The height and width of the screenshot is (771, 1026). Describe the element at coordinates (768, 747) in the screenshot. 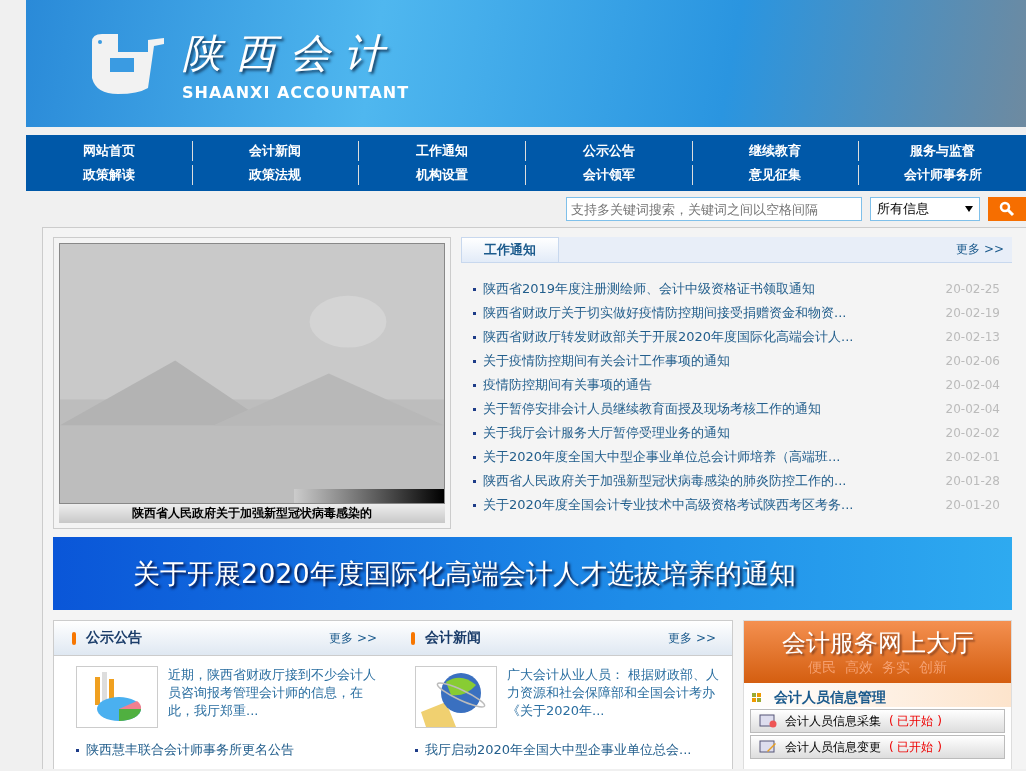

I see `edit-icon` at that location.